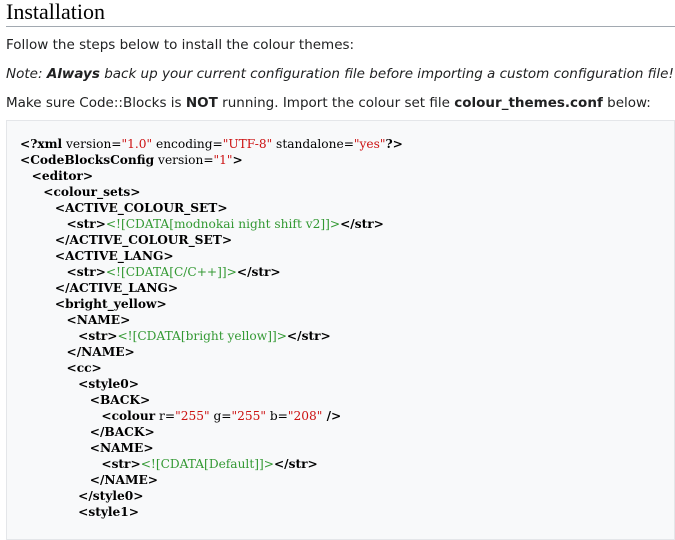 Image resolution: width=675 pixels, height=540 pixels. Describe the element at coordinates (120, 400) in the screenshot. I see `code-token: <BACK>` at that location.